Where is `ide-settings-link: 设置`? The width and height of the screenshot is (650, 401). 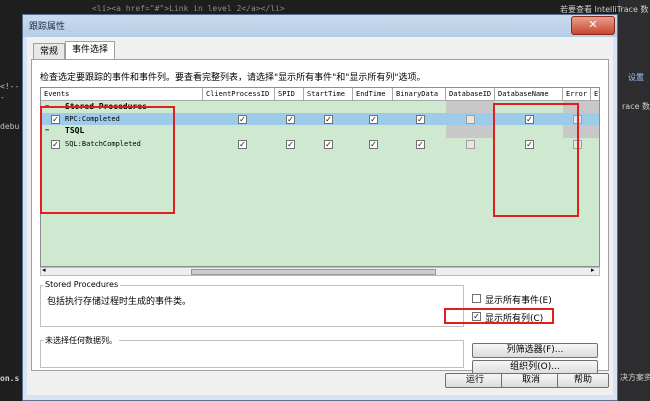
ide-settings-link: 设置 is located at coordinates (636, 77).